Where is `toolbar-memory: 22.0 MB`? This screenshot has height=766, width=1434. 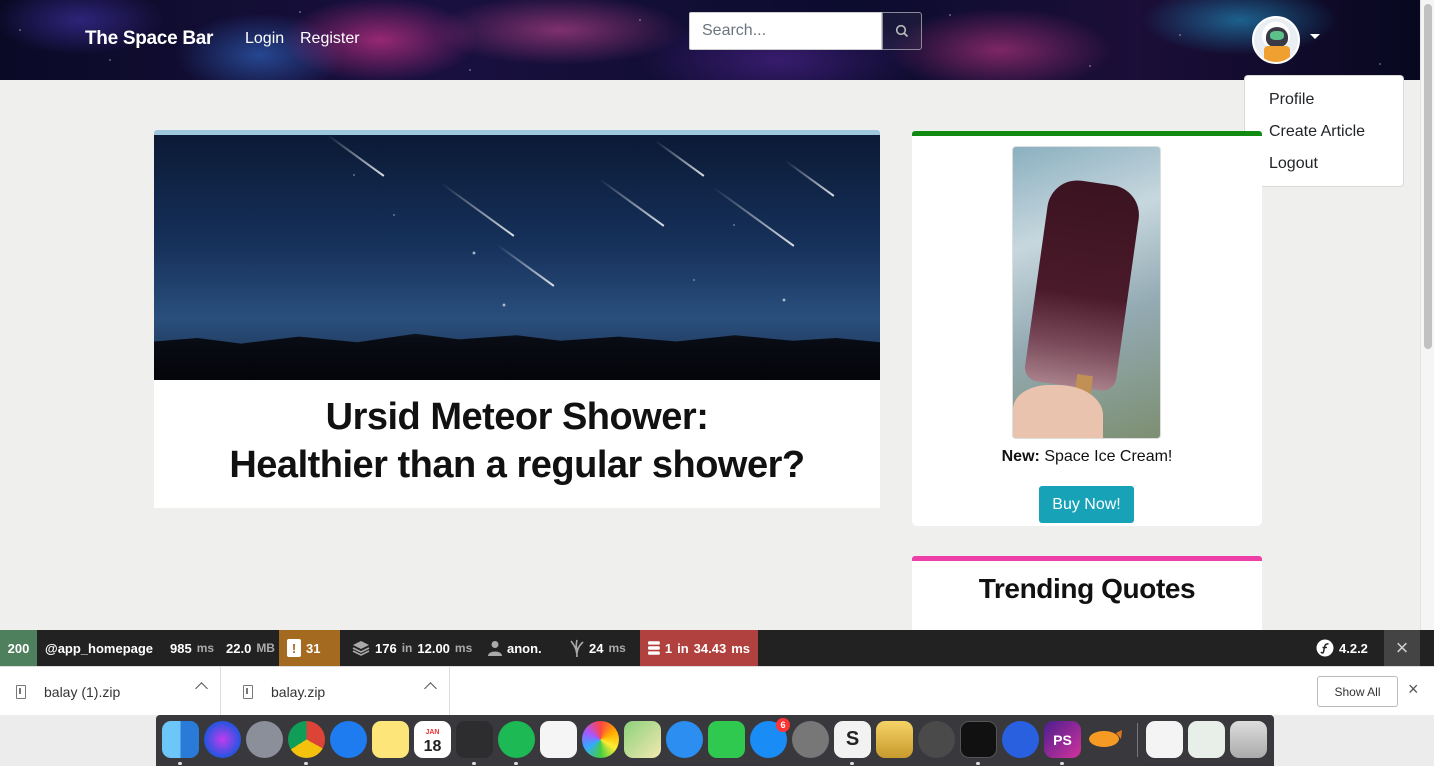
toolbar-memory: 22.0 MB is located at coordinates (250, 648).